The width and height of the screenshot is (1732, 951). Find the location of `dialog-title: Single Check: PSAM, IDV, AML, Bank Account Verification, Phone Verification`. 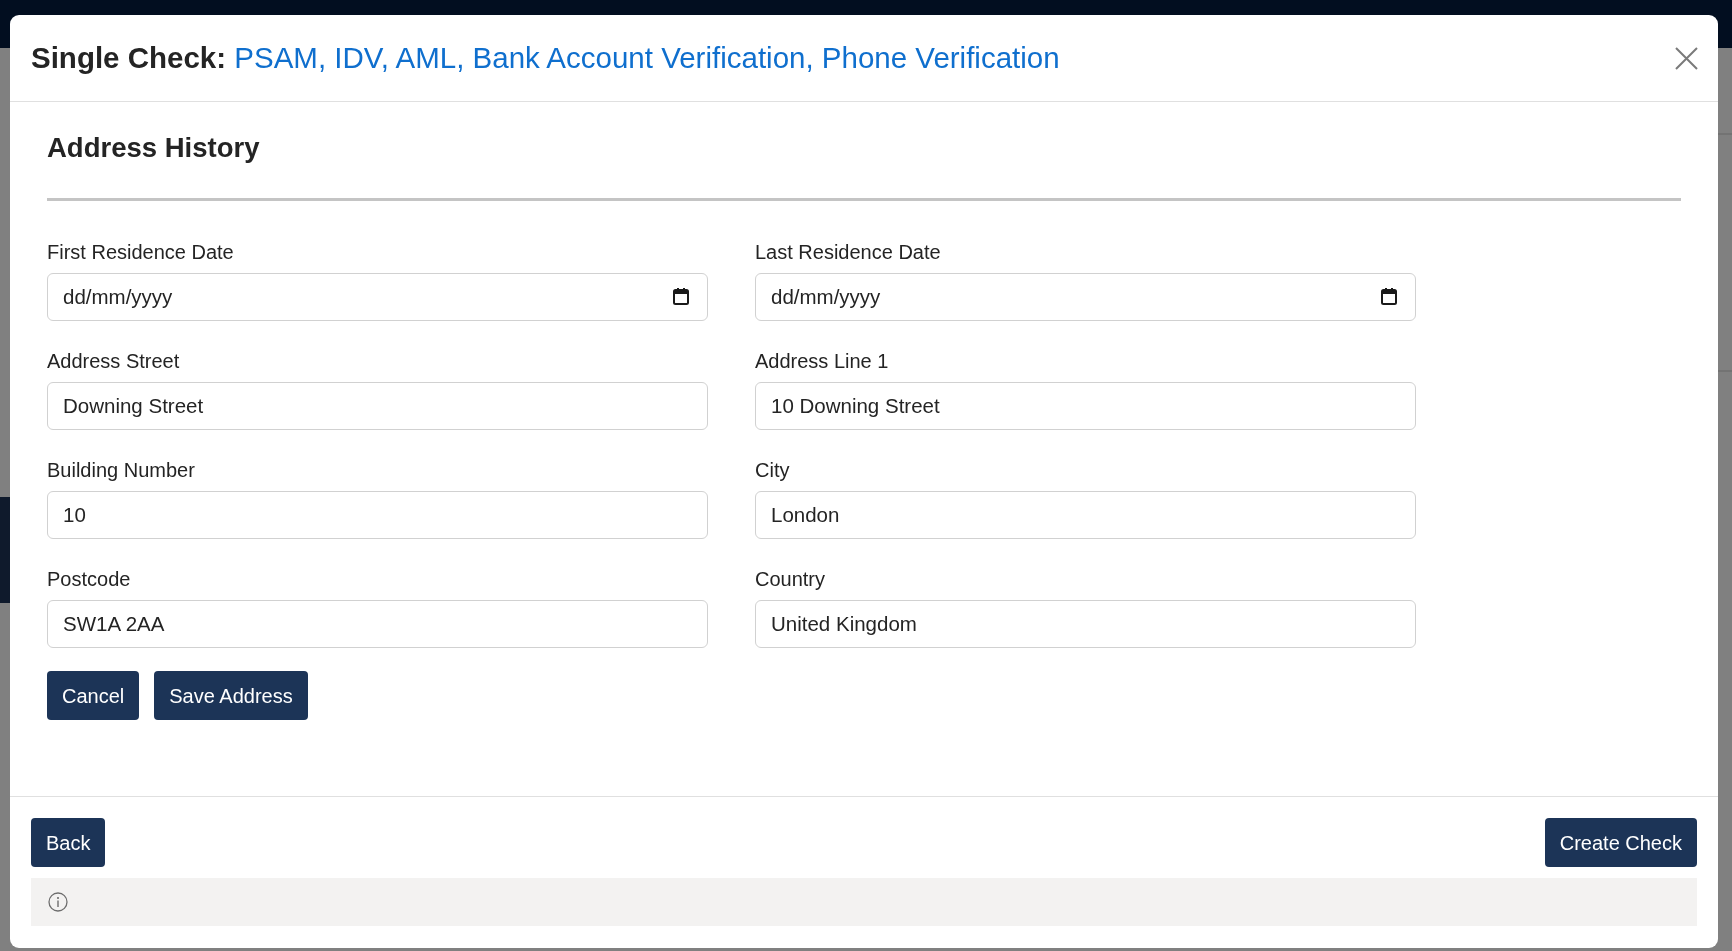

dialog-title: Single Check: PSAM, IDV, AML, Bank Account Verification, Phone Verification is located at coordinates (545, 58).